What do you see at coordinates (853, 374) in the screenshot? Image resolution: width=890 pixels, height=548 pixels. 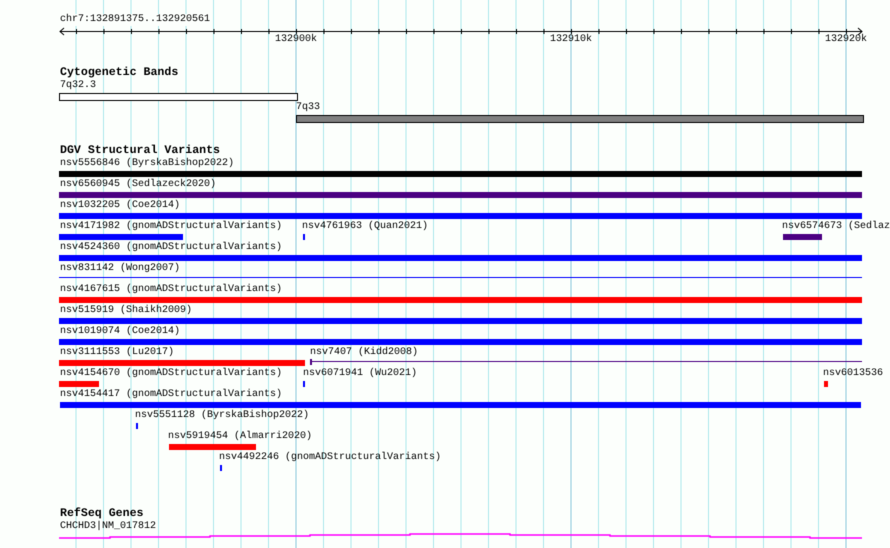 I see `variant-label: nsv6013536` at bounding box center [853, 374].